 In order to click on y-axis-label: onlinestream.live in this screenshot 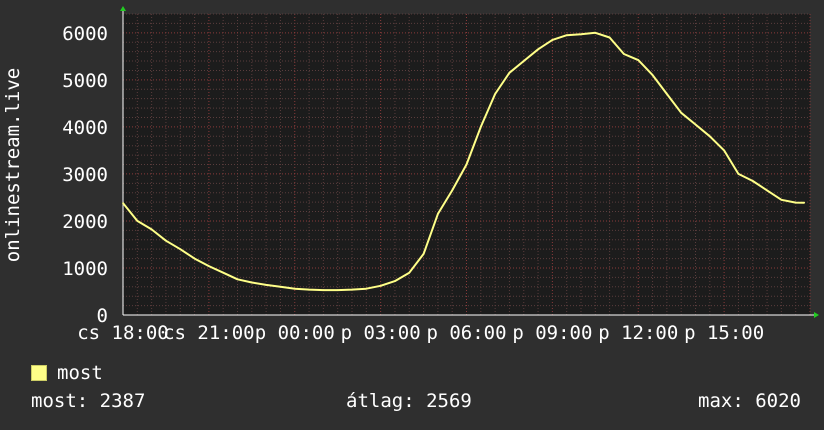, I will do `click(13, 165)`.